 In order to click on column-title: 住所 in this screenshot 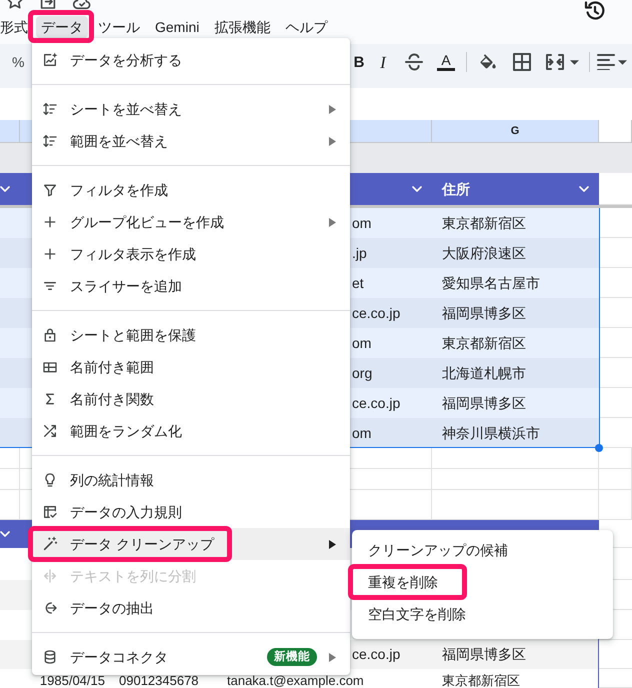, I will do `click(455, 189)`.